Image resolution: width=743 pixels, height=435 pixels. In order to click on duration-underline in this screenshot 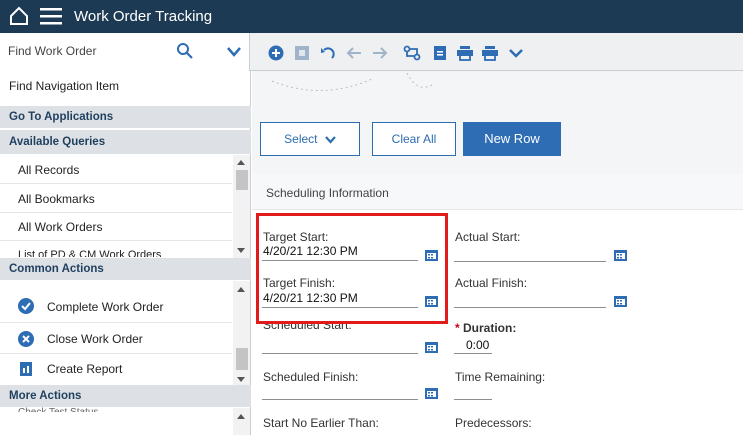, I will do `click(473, 353)`.